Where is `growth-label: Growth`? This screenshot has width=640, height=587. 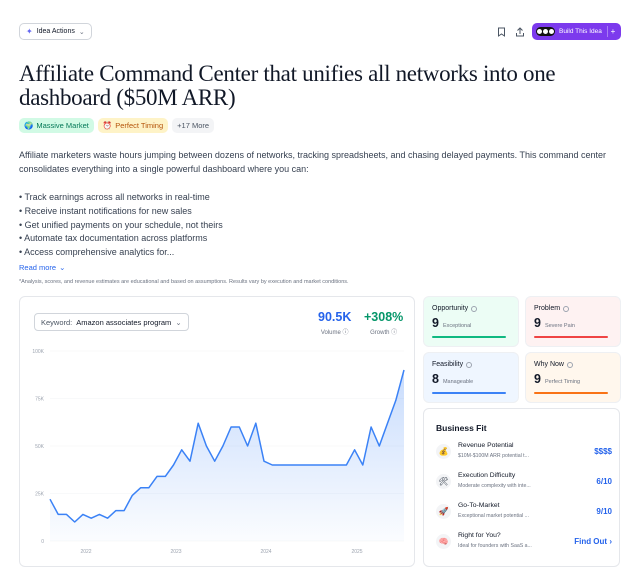 growth-label: Growth is located at coordinates (380, 333).